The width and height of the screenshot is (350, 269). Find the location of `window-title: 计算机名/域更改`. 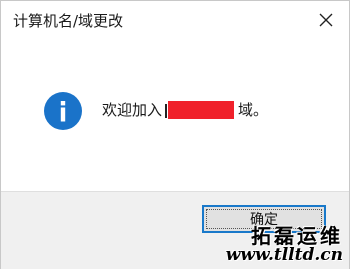

window-title: 计算机名/域更改 is located at coordinates (68, 21).